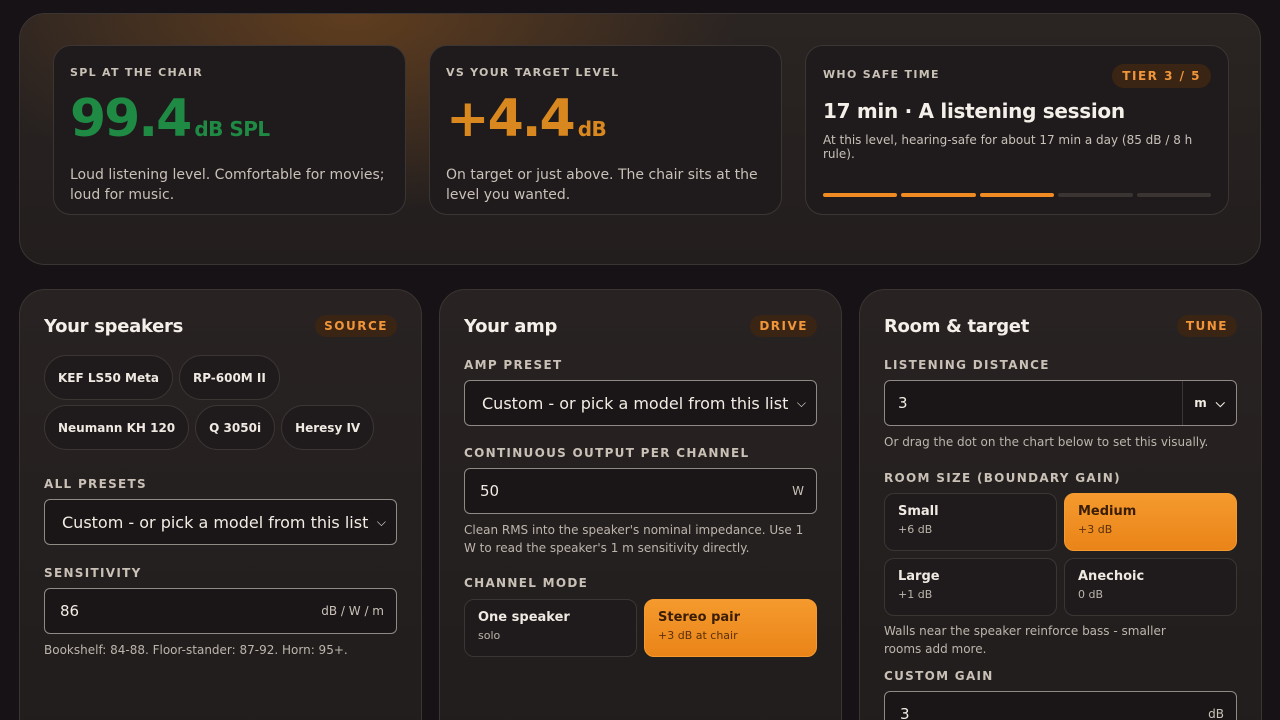 The width and height of the screenshot is (1280, 720). What do you see at coordinates (356, 326) in the screenshot?
I see `source-tag: SOURCE` at bounding box center [356, 326].